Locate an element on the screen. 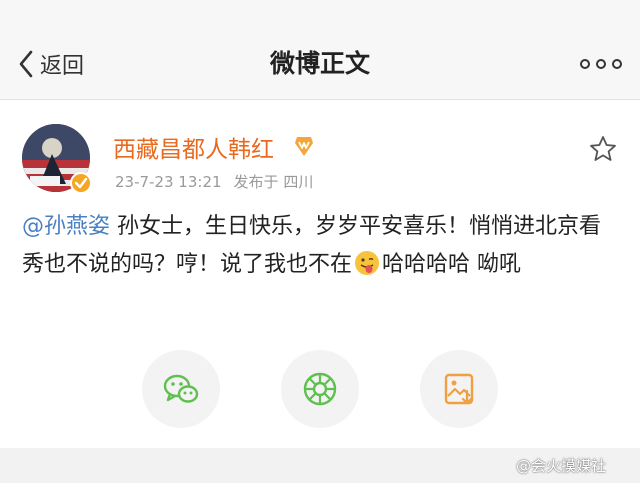 The width and height of the screenshot is (640, 483). save-image-button is located at coordinates (459, 389).